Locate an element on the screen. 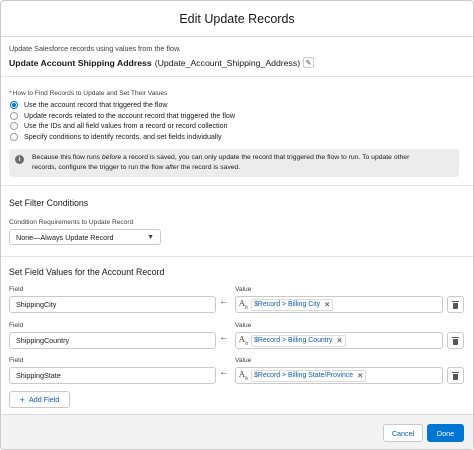 This screenshot has width=474, height=450. value-input-shipping-country: Aa $Record > Billing Country ✕ is located at coordinates (339, 340).